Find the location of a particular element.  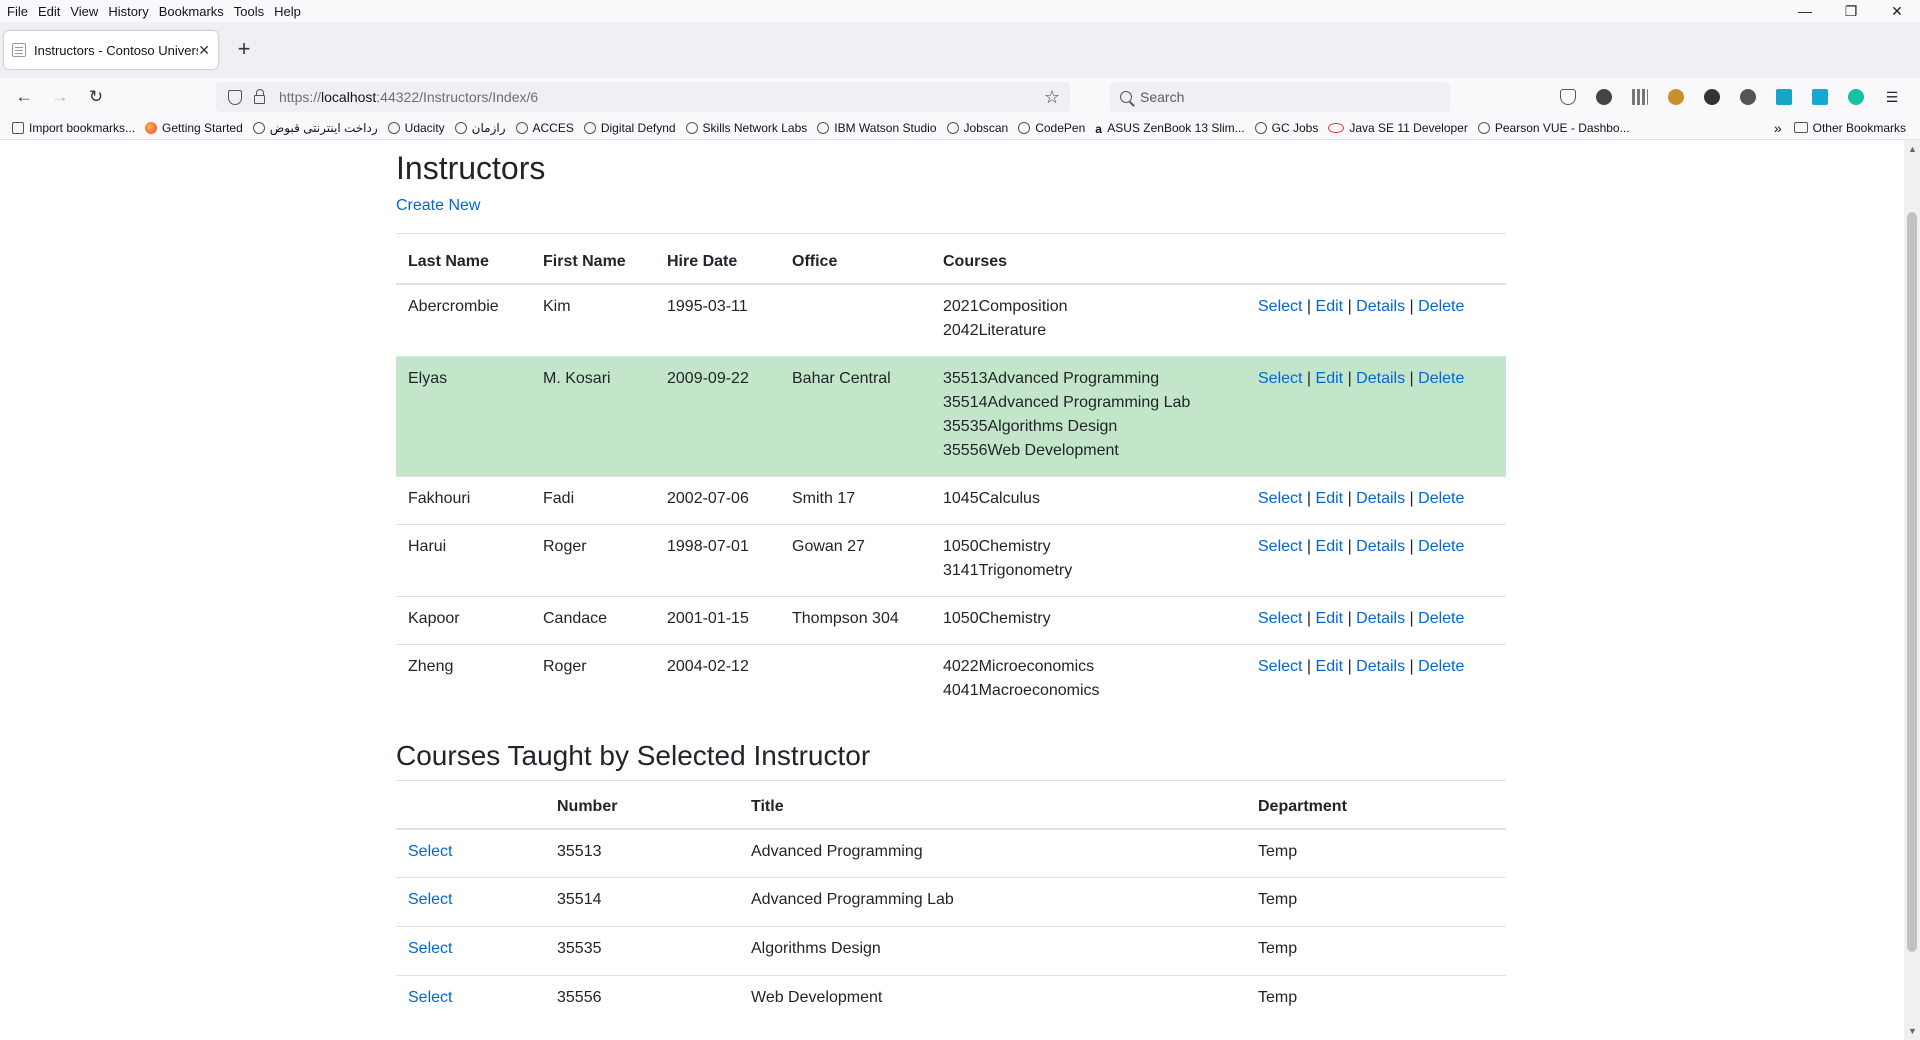

scroll-up-icon: ▲ is located at coordinates (1912, 149).